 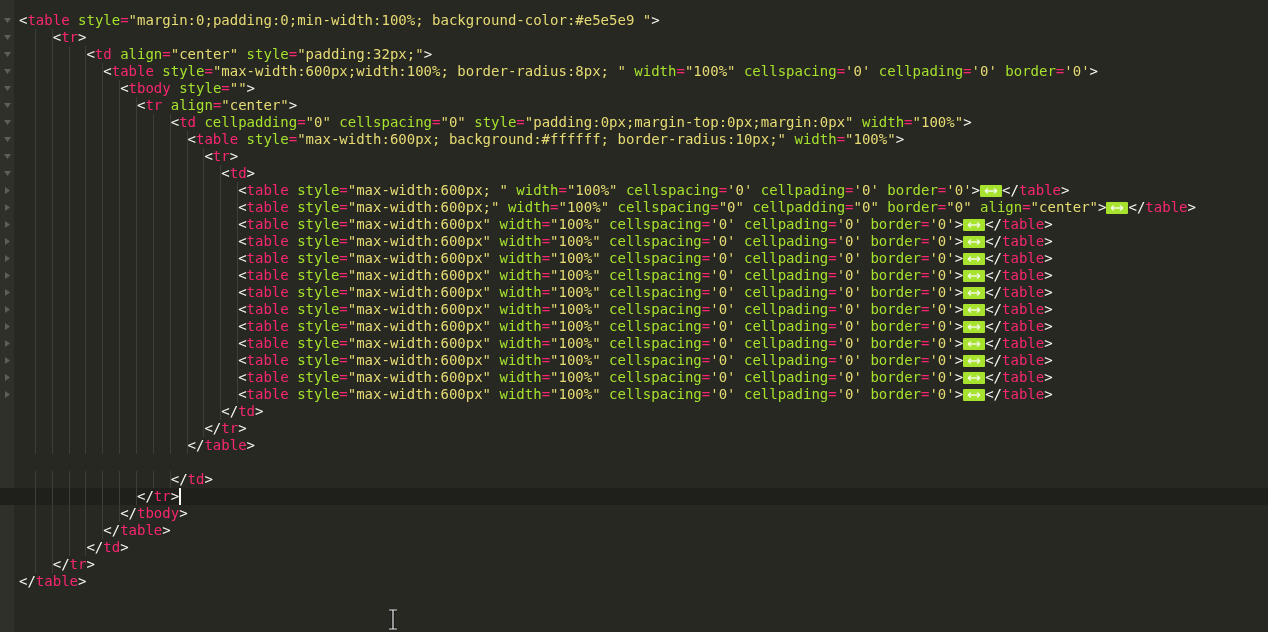 I want to click on code-text: <td align="center" style="padding:32px;">, so click(x=259, y=54).